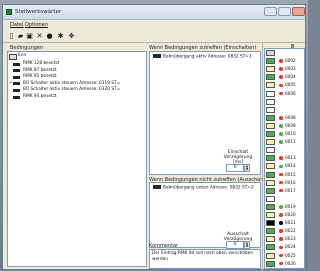  Describe the element at coordinates (290, 223) in the screenshot. I see `address-number: 0021` at that location.